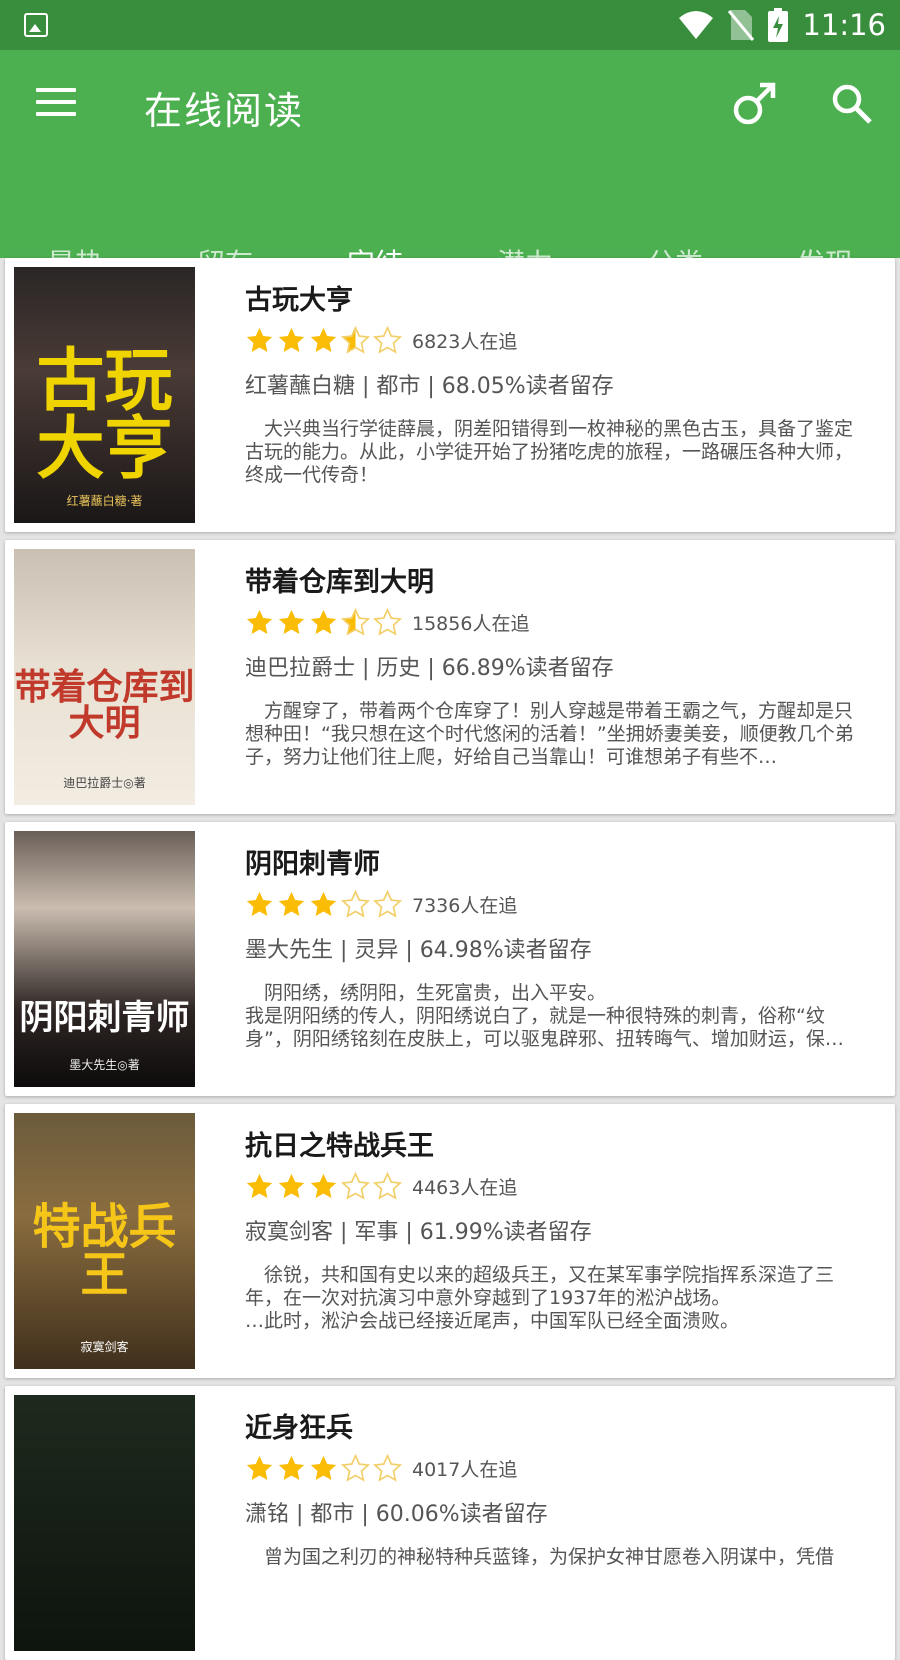 The height and width of the screenshot is (1660, 900). Describe the element at coordinates (465, 1470) in the screenshot. I see `followers-count: 4017人在追` at that location.